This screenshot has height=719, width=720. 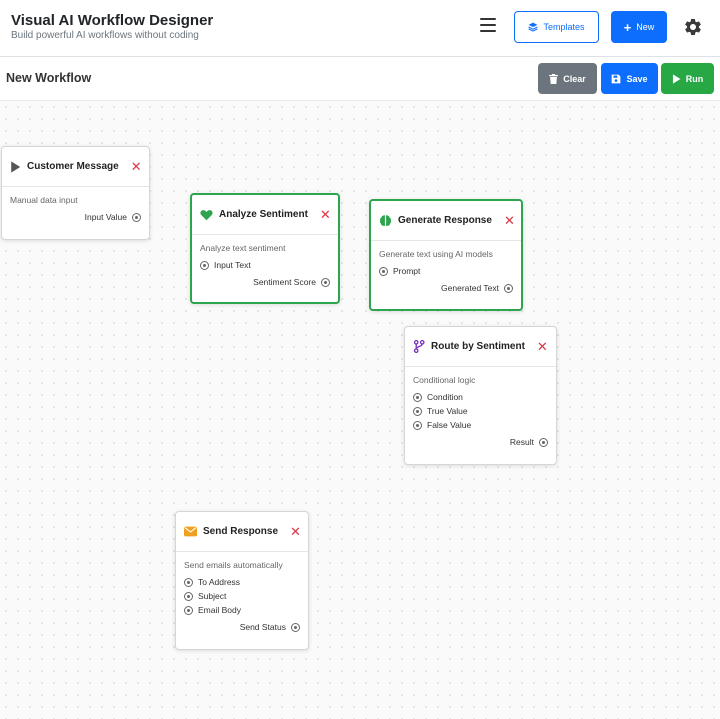 What do you see at coordinates (693, 27) in the screenshot?
I see `gear-icon` at bounding box center [693, 27].